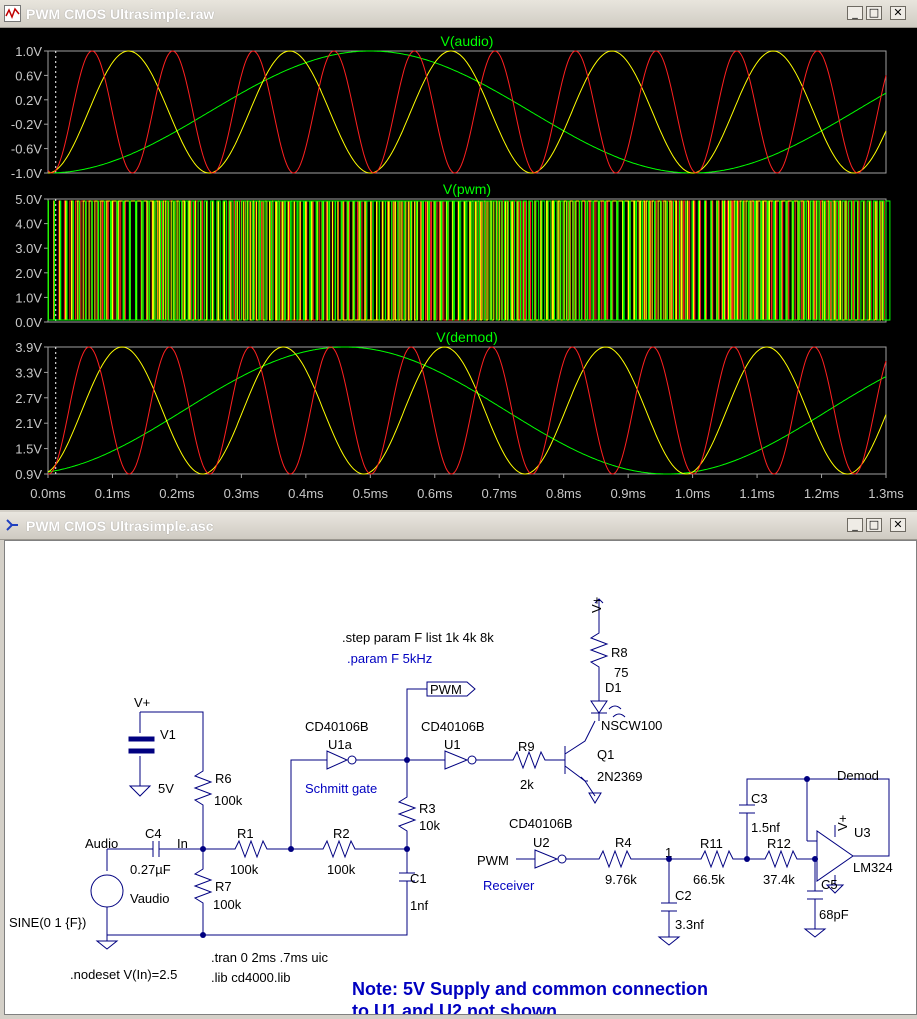 The height and width of the screenshot is (1019, 917). Describe the element at coordinates (28, 372) in the screenshot. I see `y-tick-label: 3.3V` at that location.